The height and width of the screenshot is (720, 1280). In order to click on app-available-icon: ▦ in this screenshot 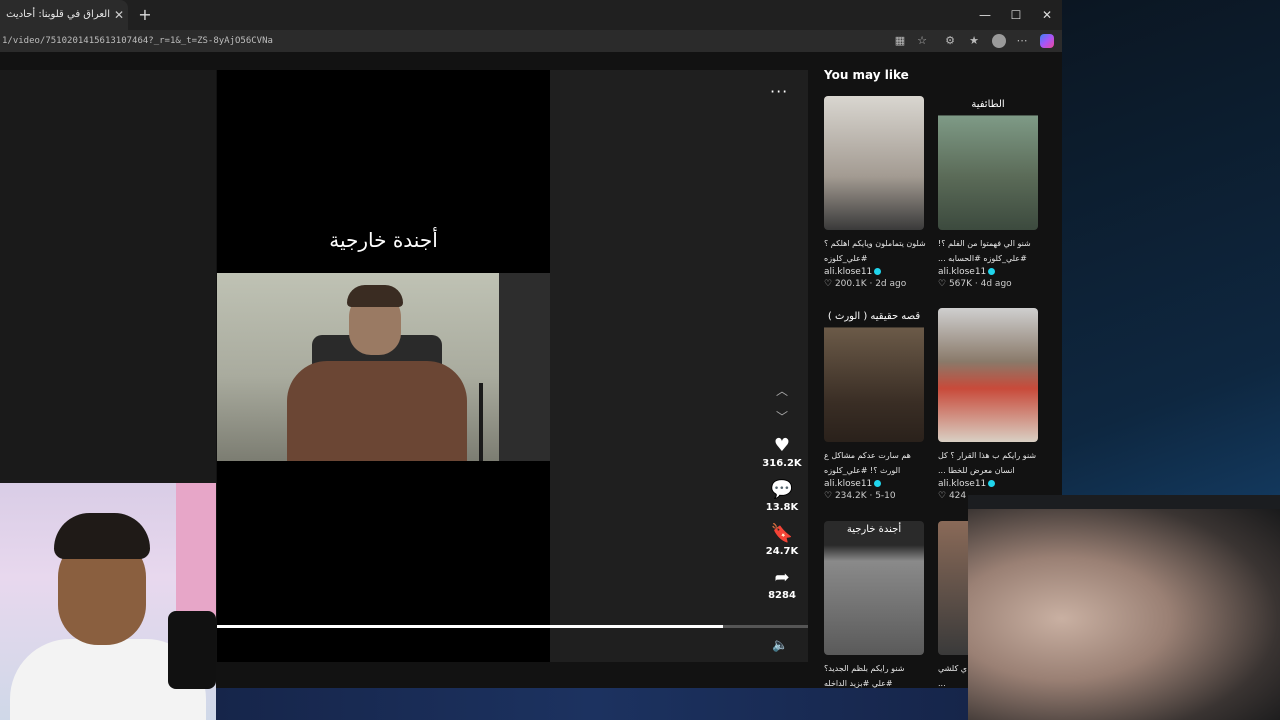, I will do `click(900, 41)`.